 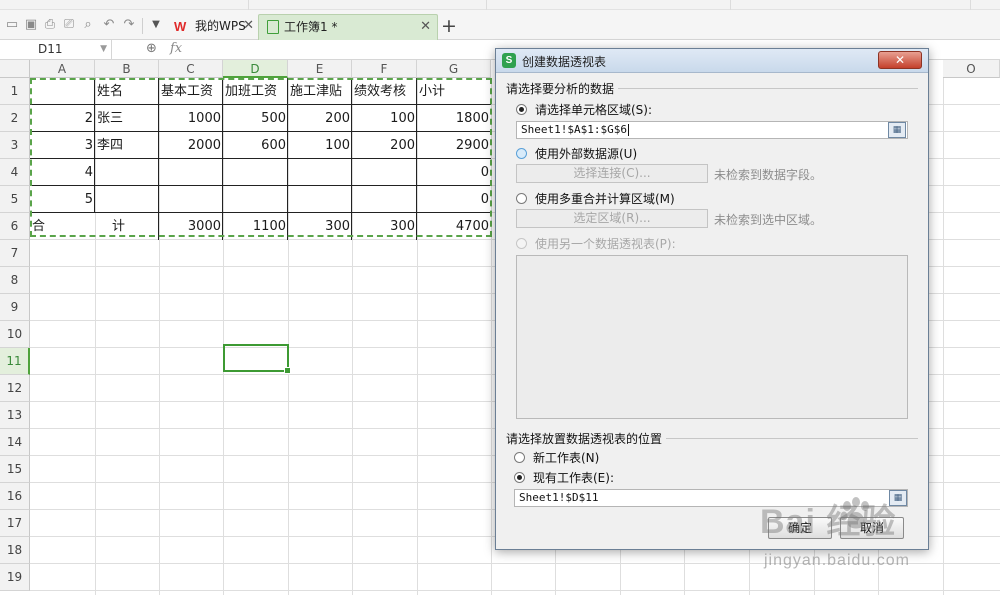 I want to click on radio-label: 请选择单元格区域(S):, so click(x=594, y=110).